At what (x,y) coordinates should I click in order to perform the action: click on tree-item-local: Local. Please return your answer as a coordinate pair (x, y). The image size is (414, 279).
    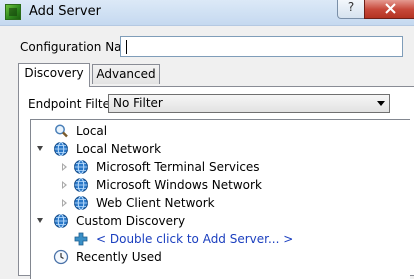
    Looking at the image, I should click on (216, 131).